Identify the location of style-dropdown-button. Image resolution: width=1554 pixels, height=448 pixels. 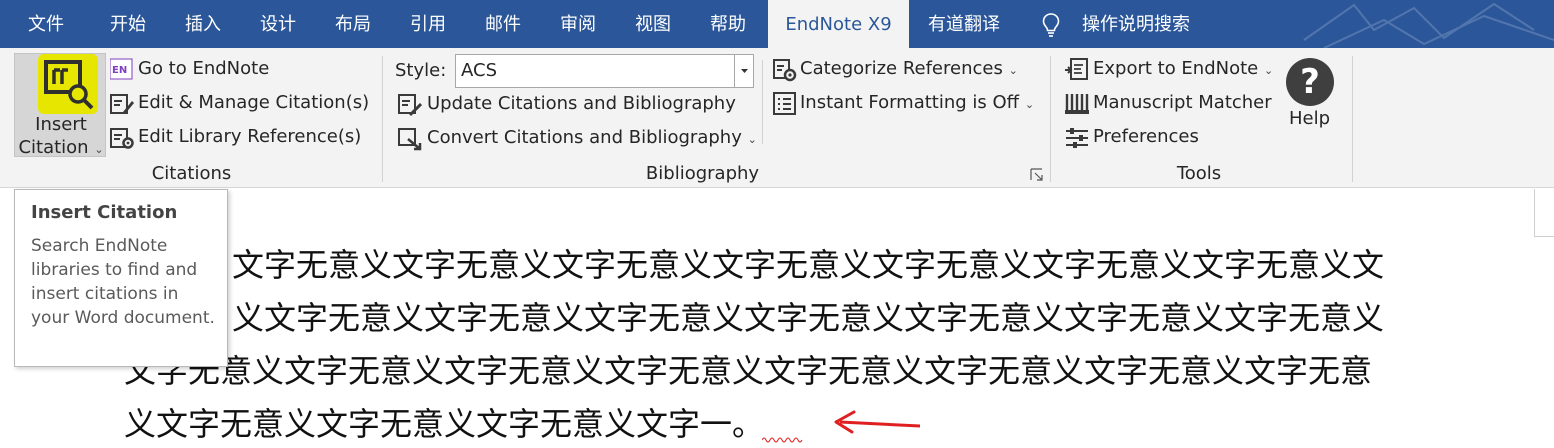
(743, 71).